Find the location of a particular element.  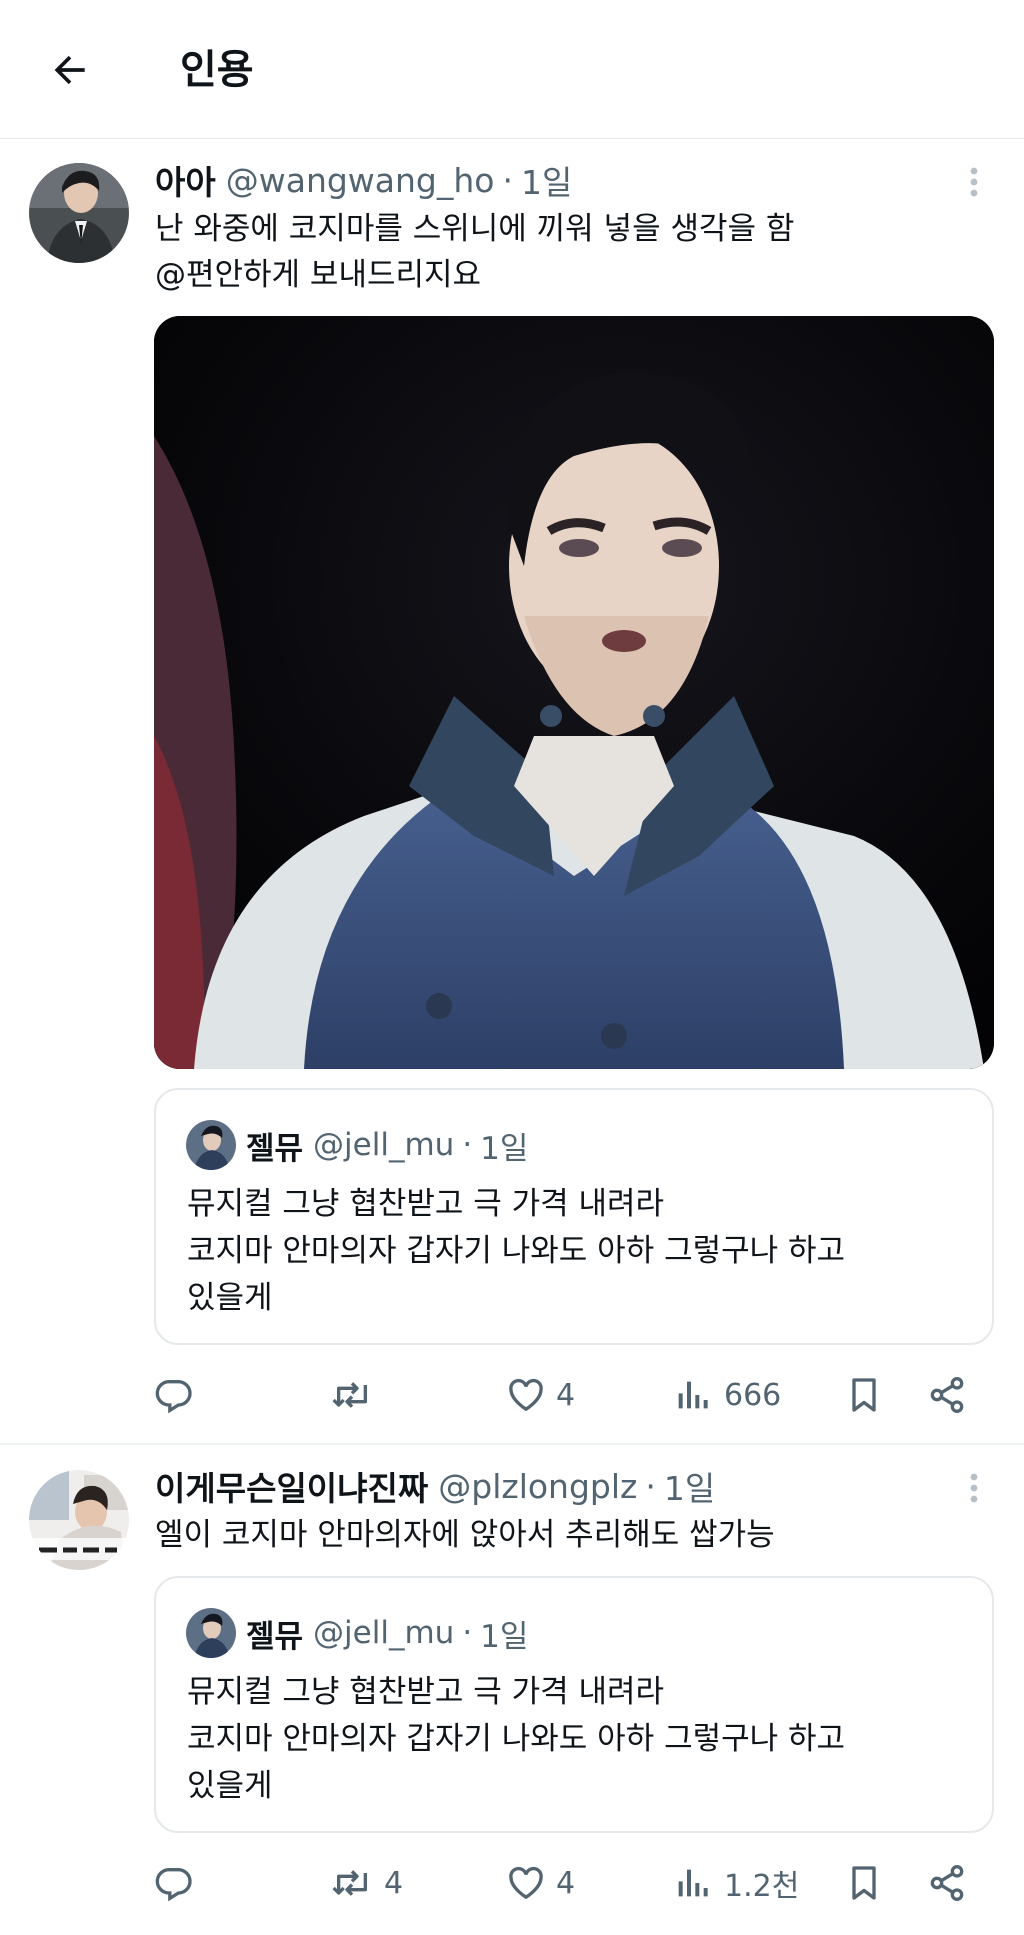

author-handle: @wangwang_ho is located at coordinates (360, 180).